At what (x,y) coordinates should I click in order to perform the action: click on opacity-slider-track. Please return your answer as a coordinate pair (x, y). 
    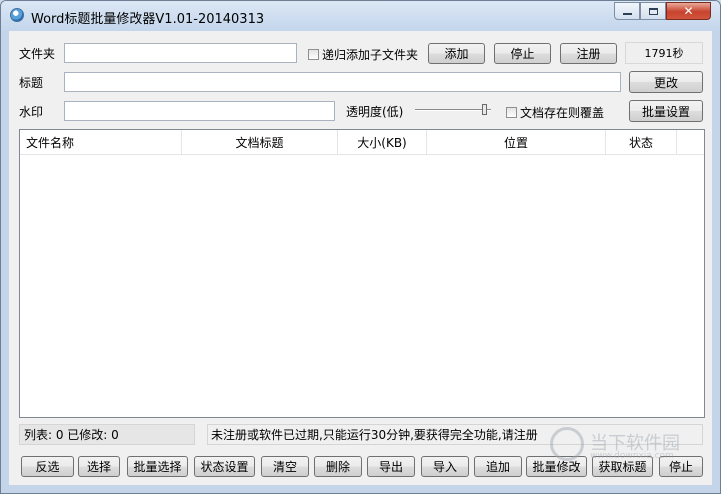
    Looking at the image, I should click on (453, 110).